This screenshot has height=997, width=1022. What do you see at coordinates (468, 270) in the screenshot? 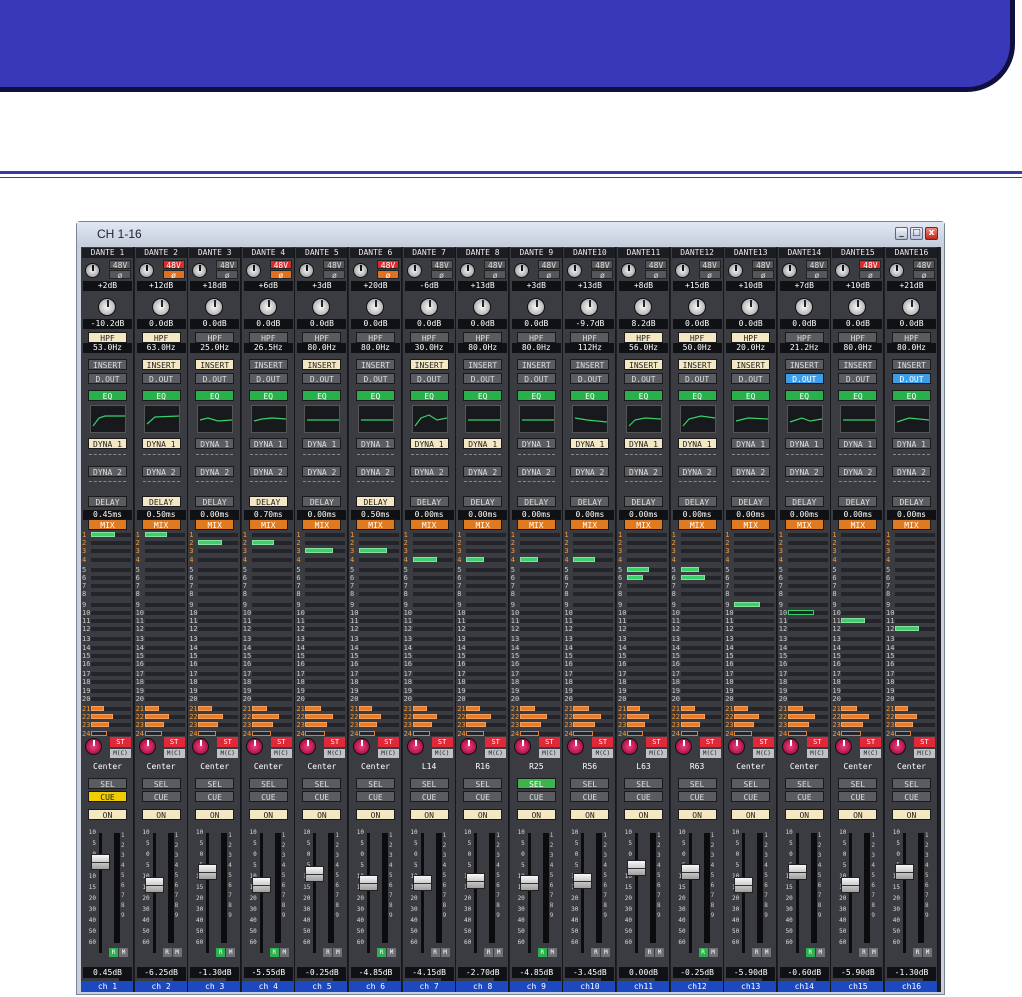
I see `gain-knob` at bounding box center [468, 270].